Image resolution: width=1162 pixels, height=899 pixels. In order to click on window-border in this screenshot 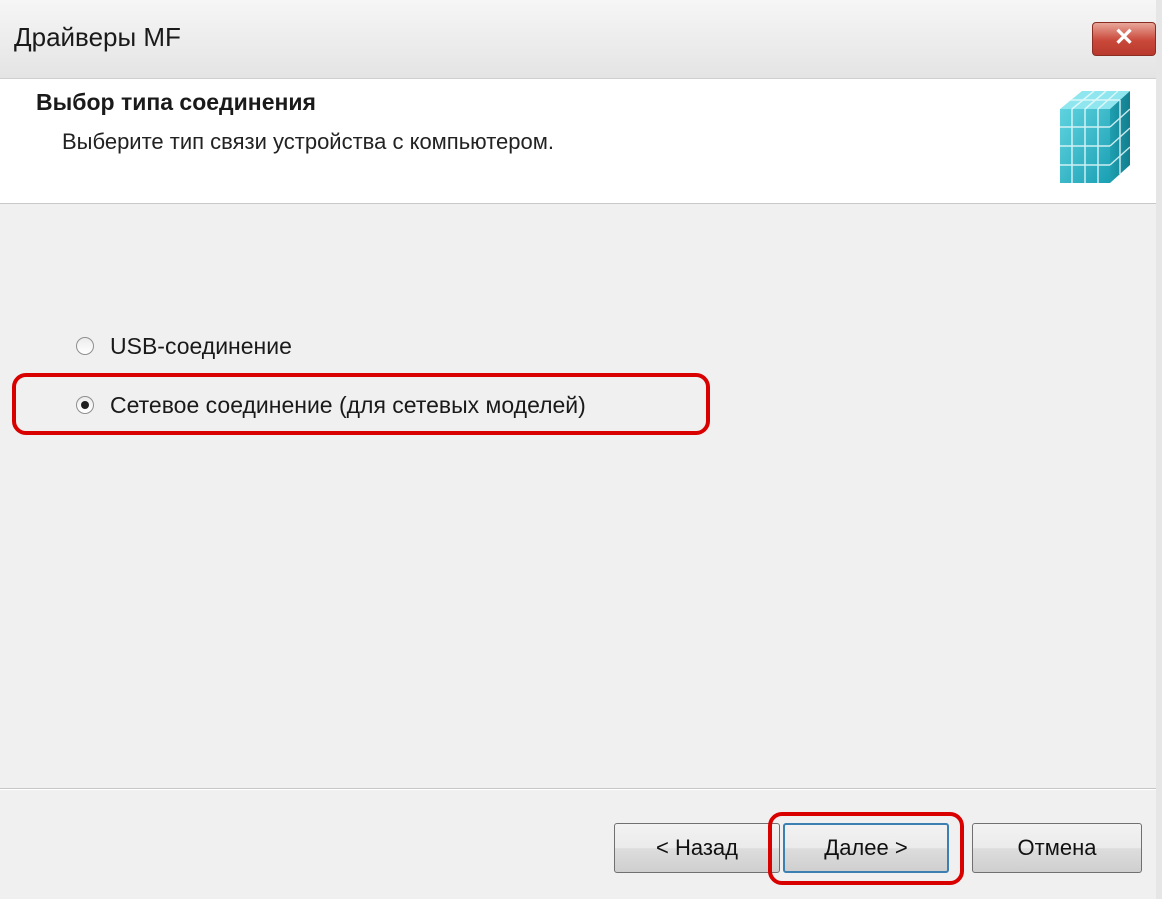, I will do `click(1159, 449)`.